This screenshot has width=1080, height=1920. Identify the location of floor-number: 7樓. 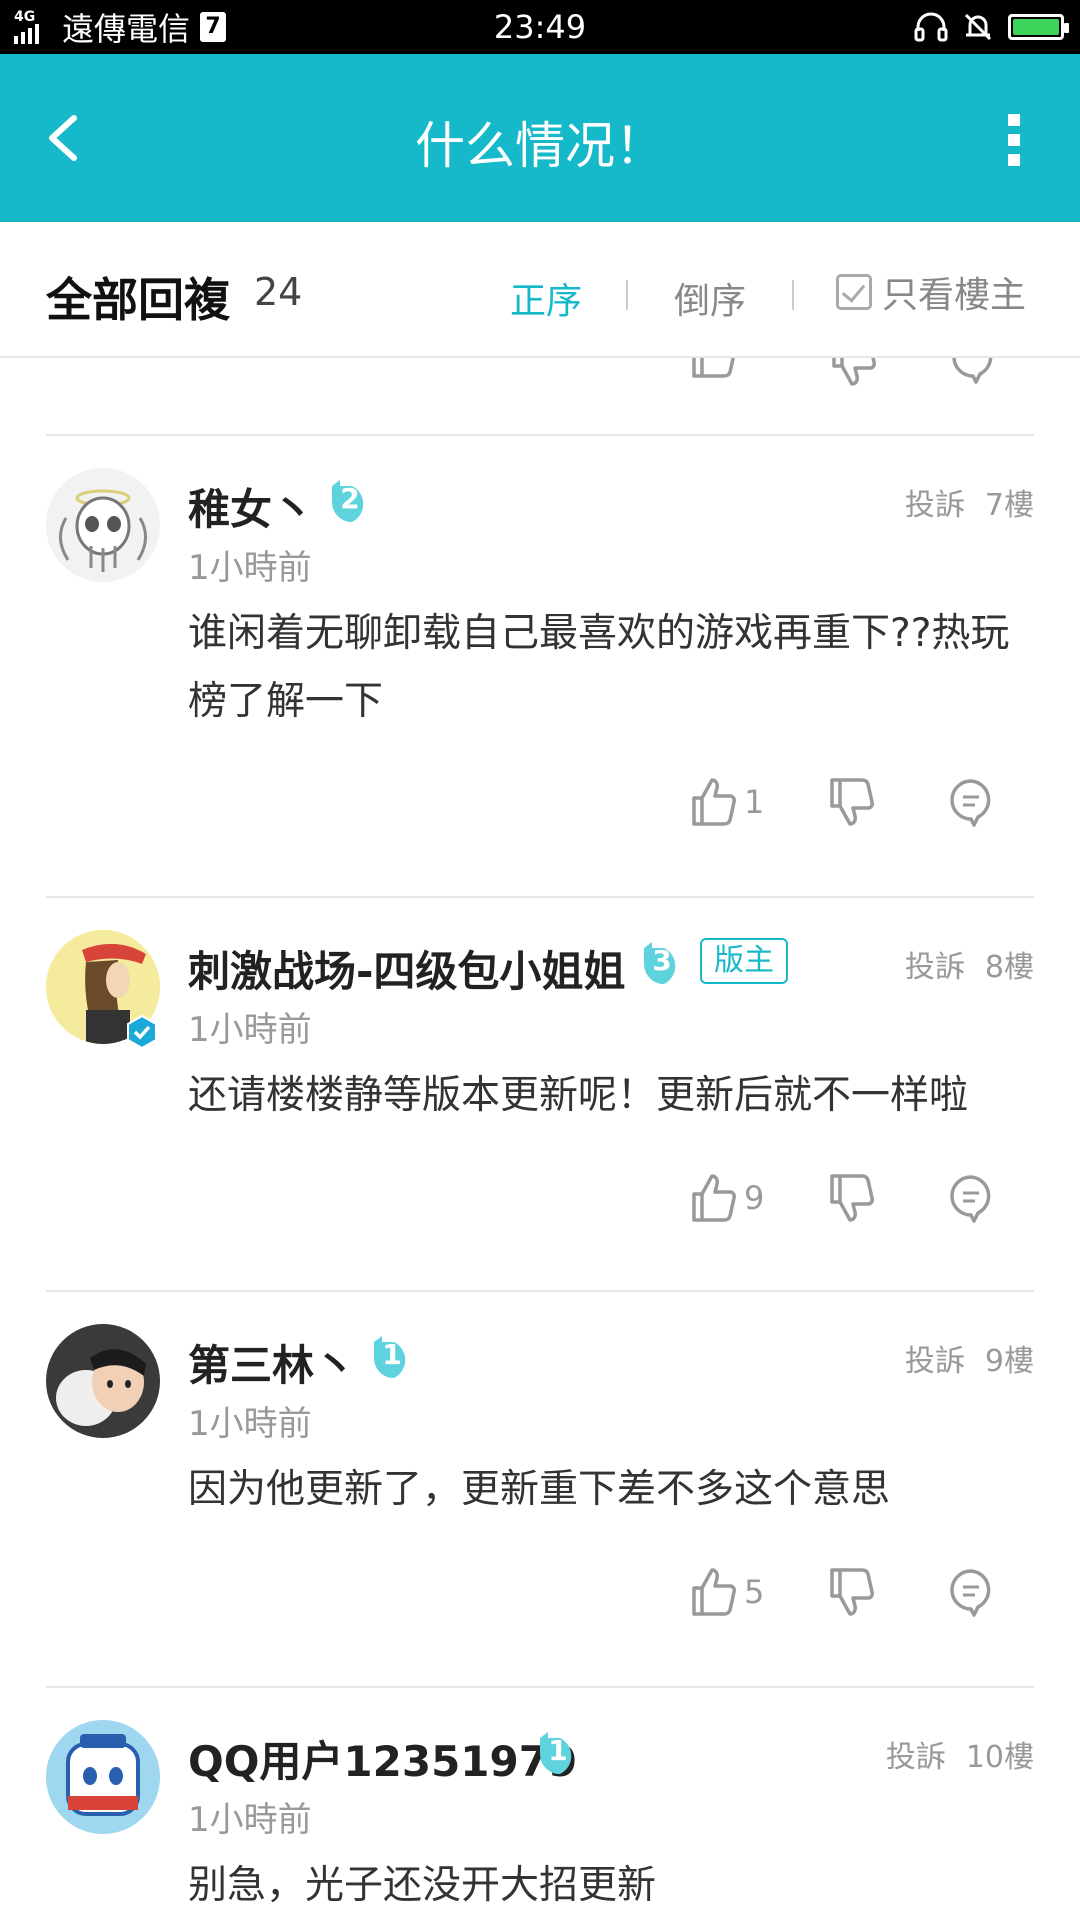
(1009, 505).